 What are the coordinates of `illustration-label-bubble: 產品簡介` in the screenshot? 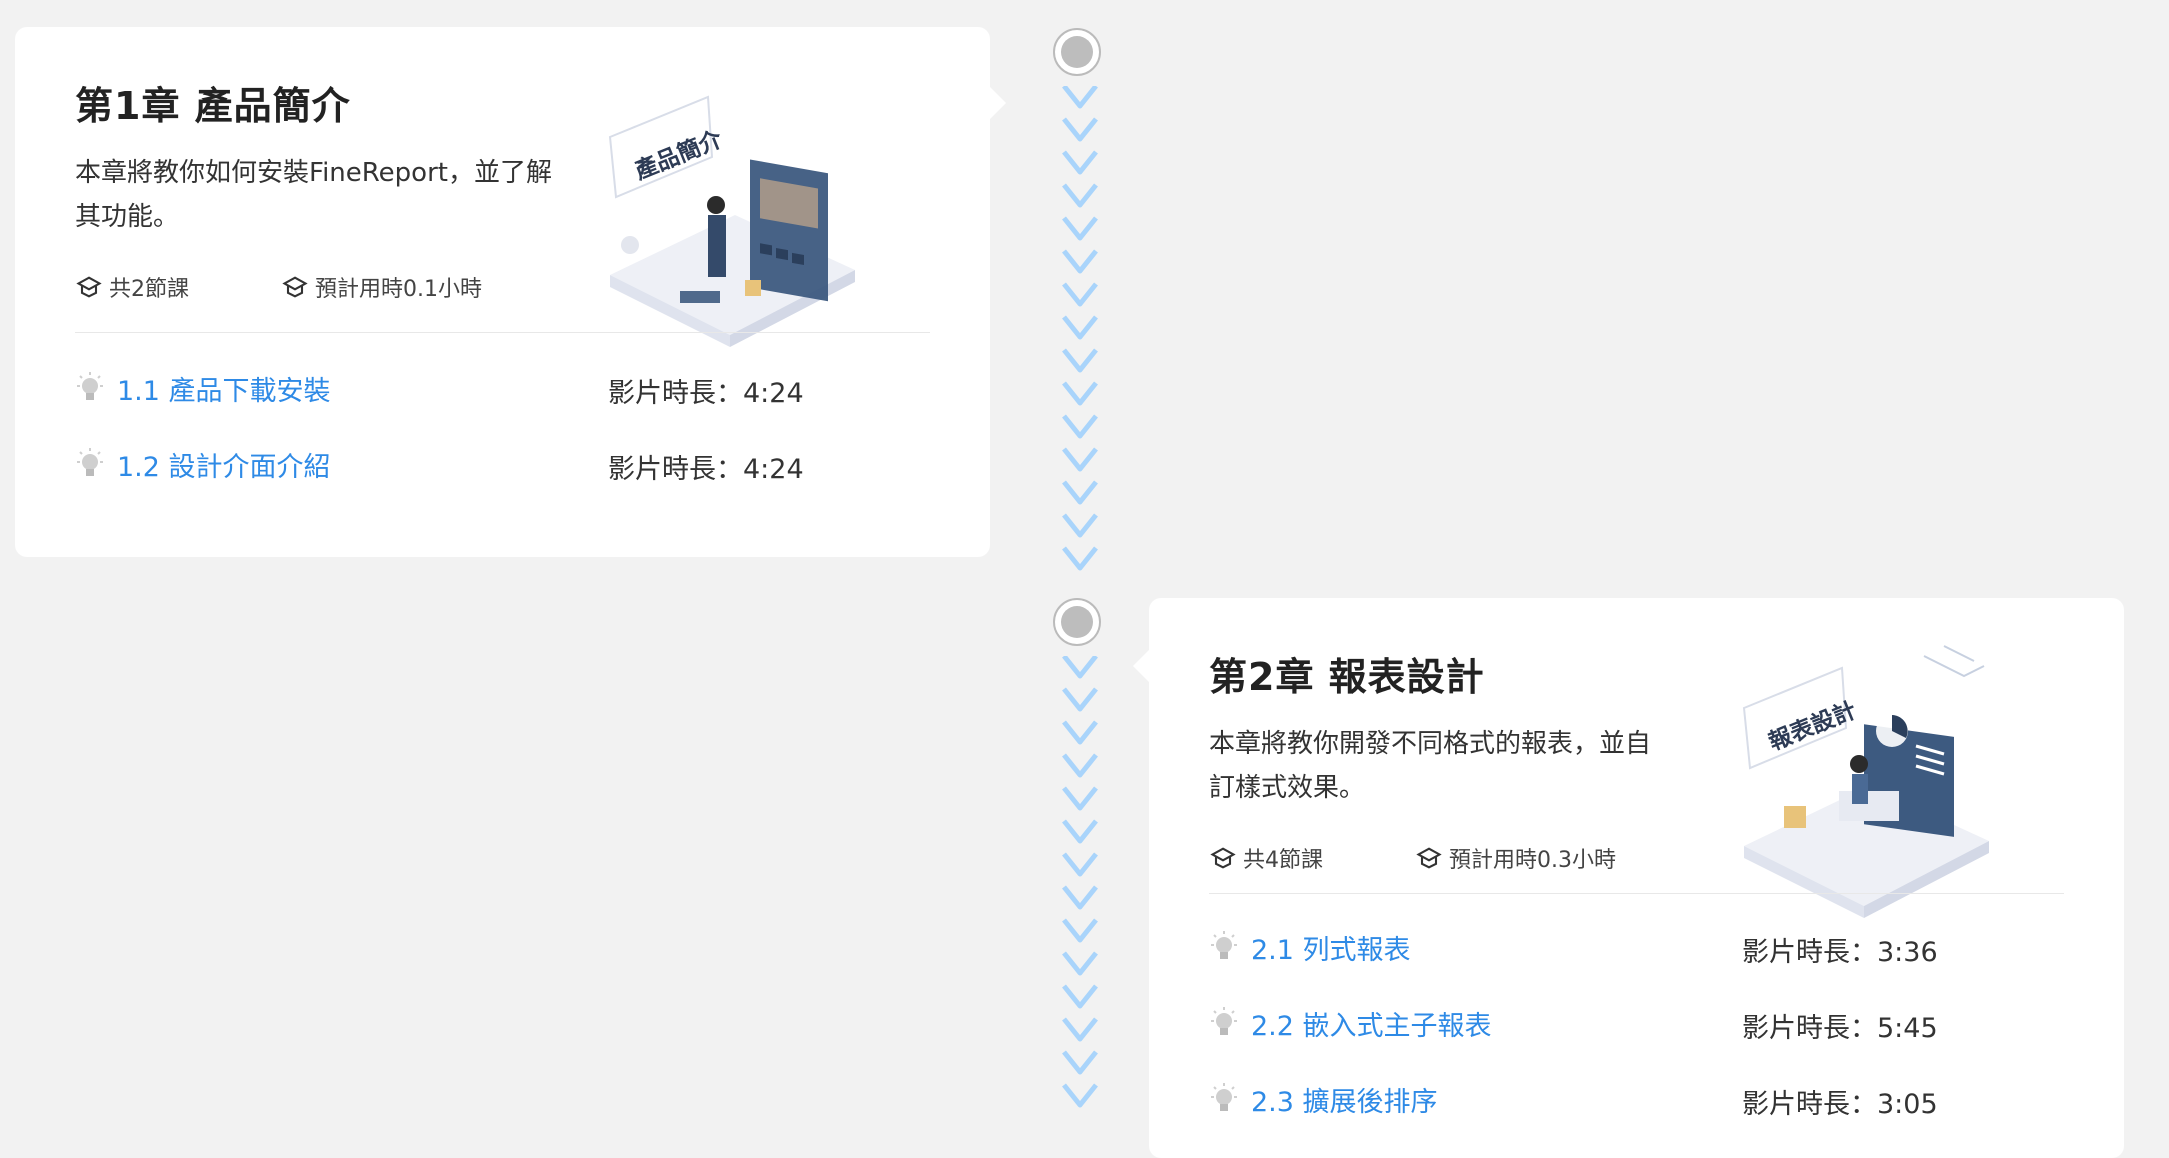 It's located at (667, 147).